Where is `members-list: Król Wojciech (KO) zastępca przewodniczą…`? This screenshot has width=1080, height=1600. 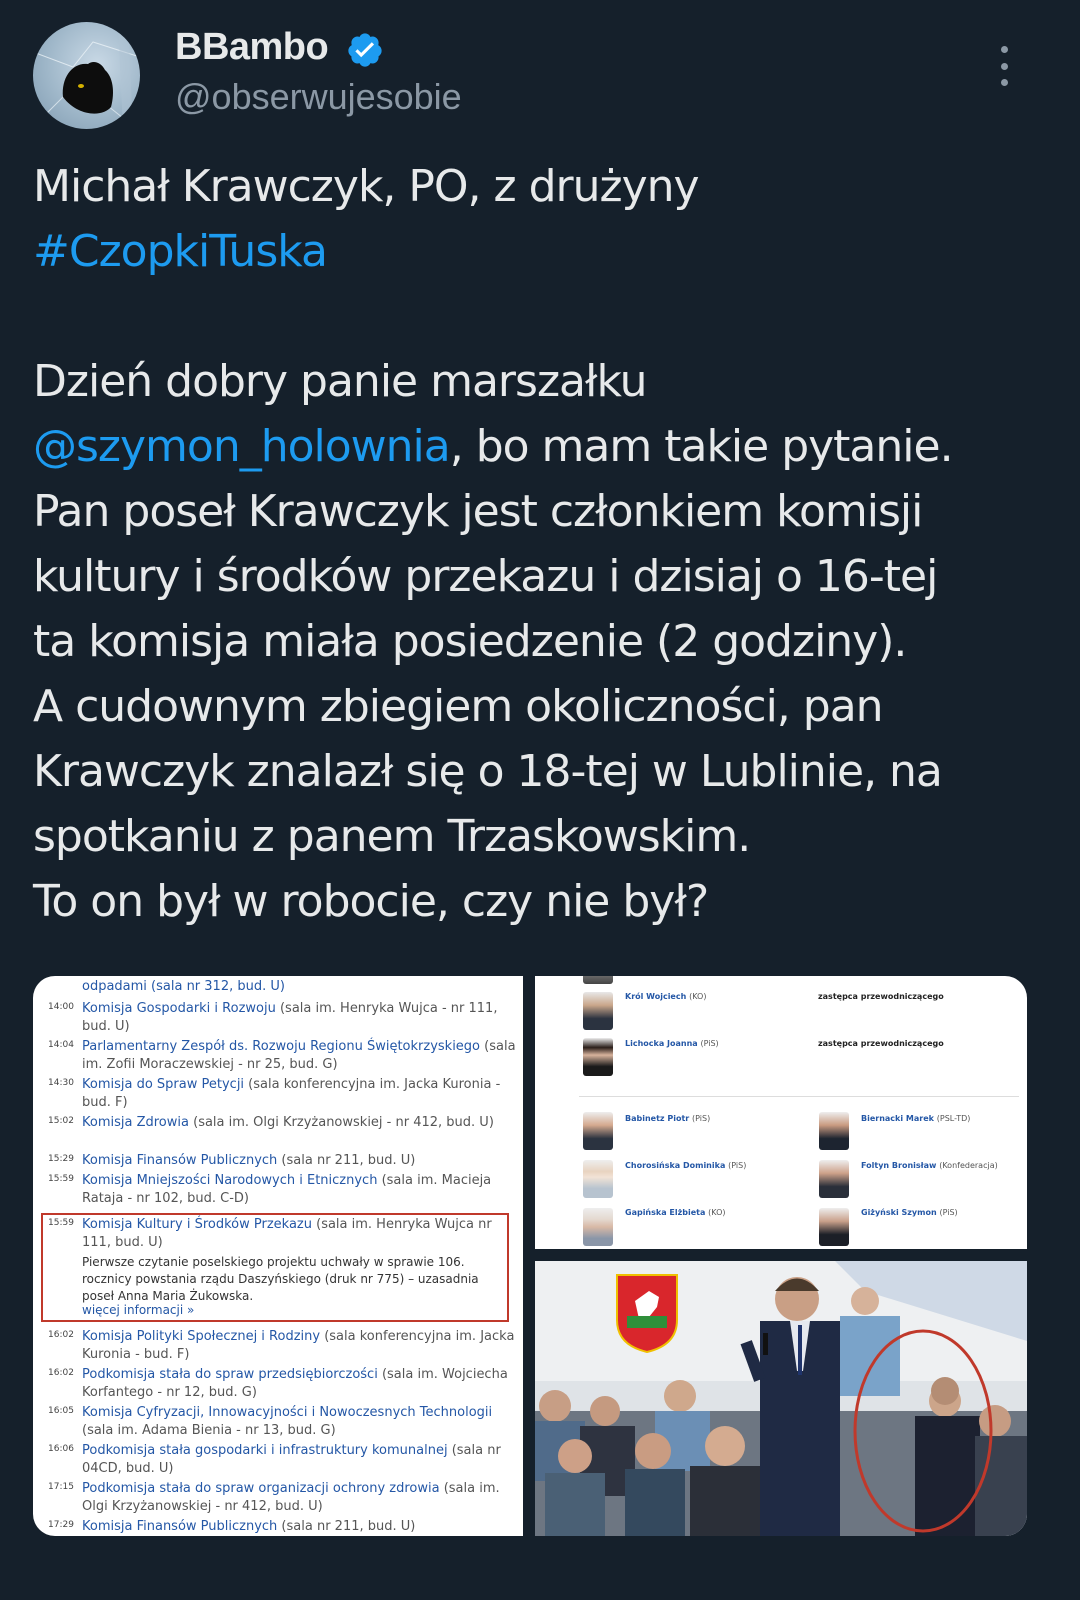
members-list: Król Wojciech (KO) zastępca przewodniczą… is located at coordinates (781, 1112).